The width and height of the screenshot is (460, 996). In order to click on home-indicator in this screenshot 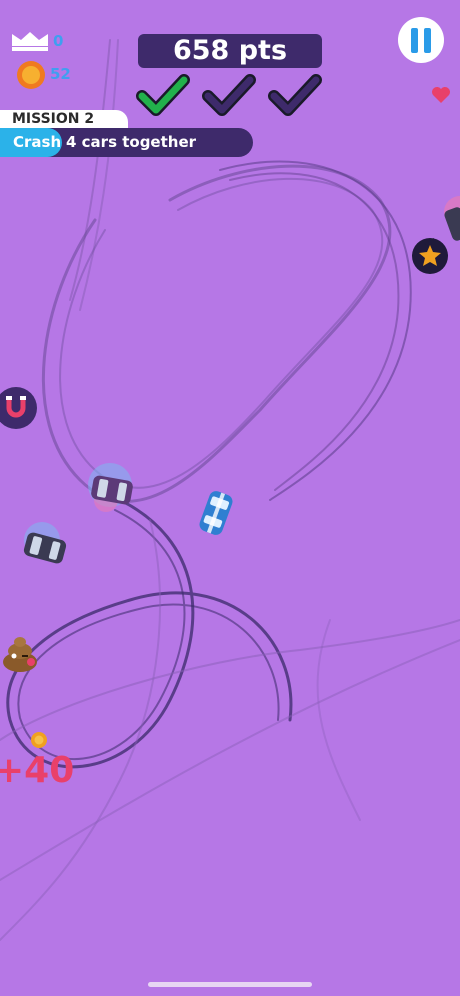, I will do `click(230, 984)`.